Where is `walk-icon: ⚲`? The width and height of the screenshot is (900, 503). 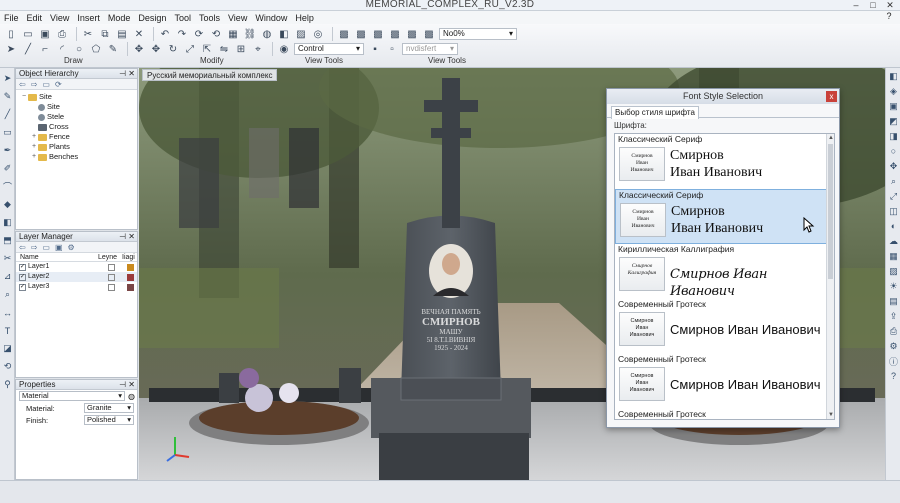
walk-icon: ⚲ is located at coordinates (7, 384).